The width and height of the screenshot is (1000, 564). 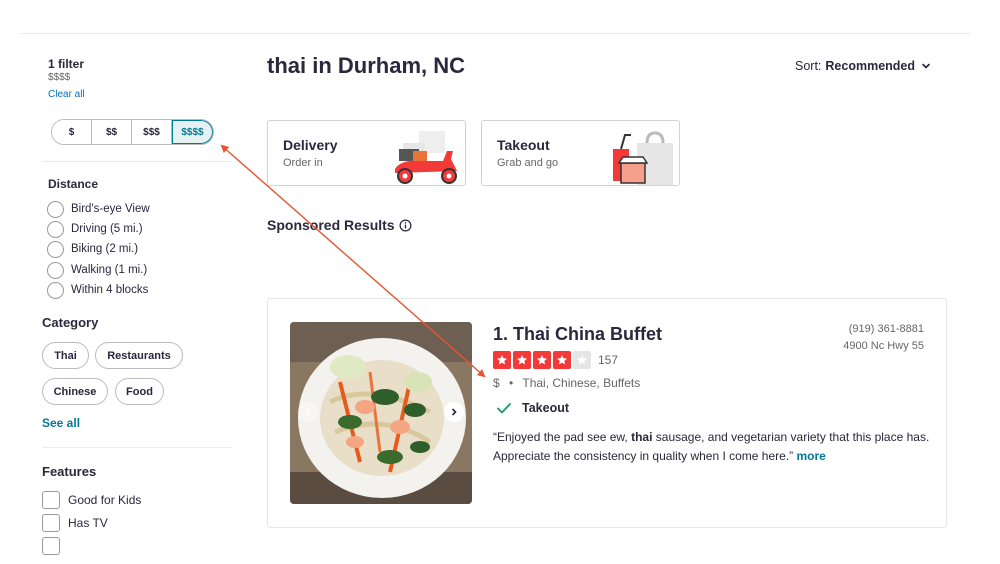 I want to click on sponsored-label: Sponsored Results, so click(x=331, y=225).